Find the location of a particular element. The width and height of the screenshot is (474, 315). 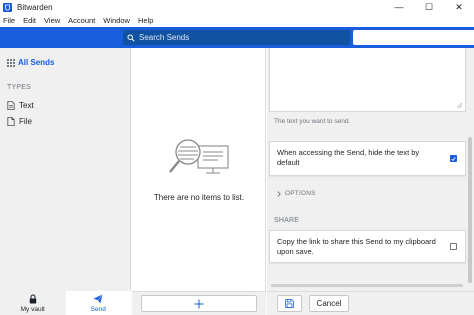

add-send-button is located at coordinates (199, 303).